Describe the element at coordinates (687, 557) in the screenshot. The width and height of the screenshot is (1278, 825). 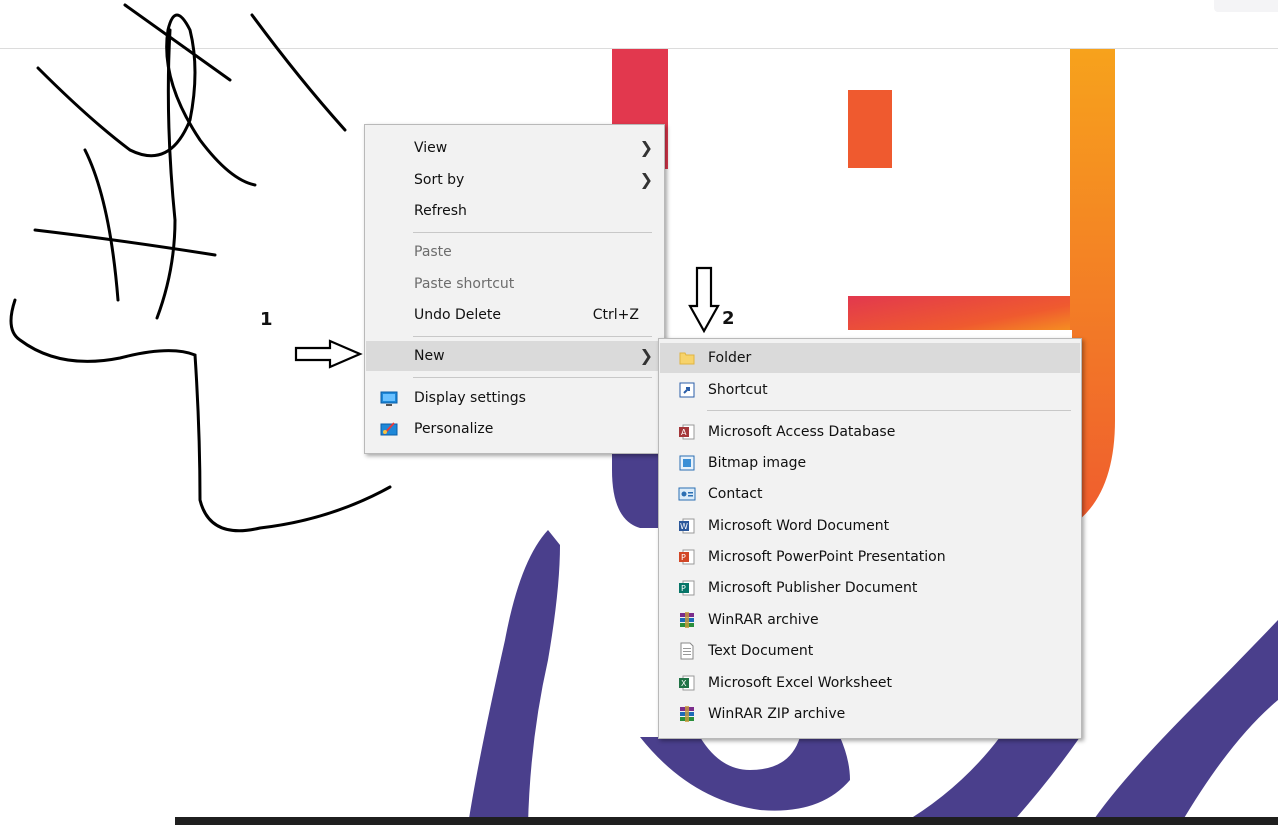
I see `powerpoint-icon: P` at that location.